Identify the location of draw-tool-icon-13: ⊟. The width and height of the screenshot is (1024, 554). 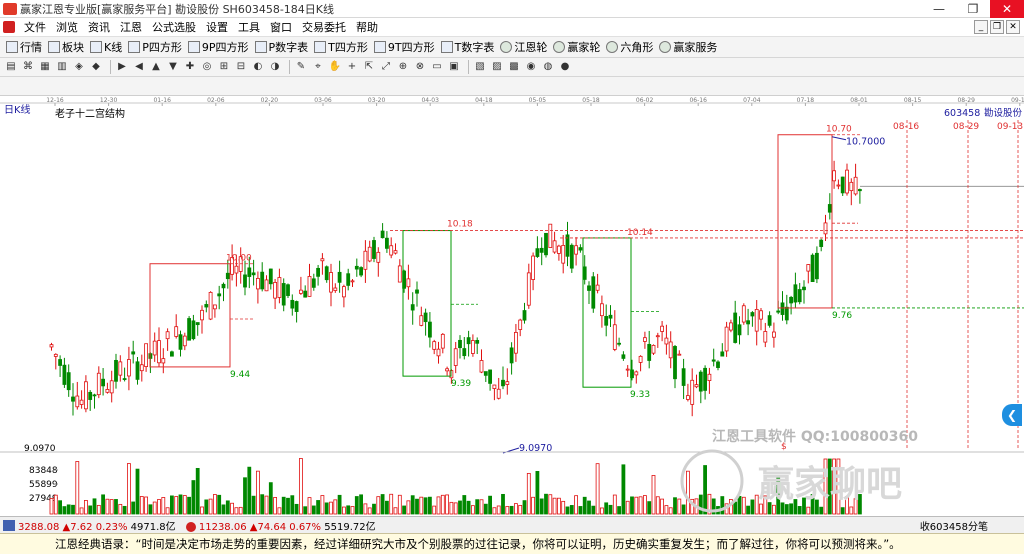
(241, 67).